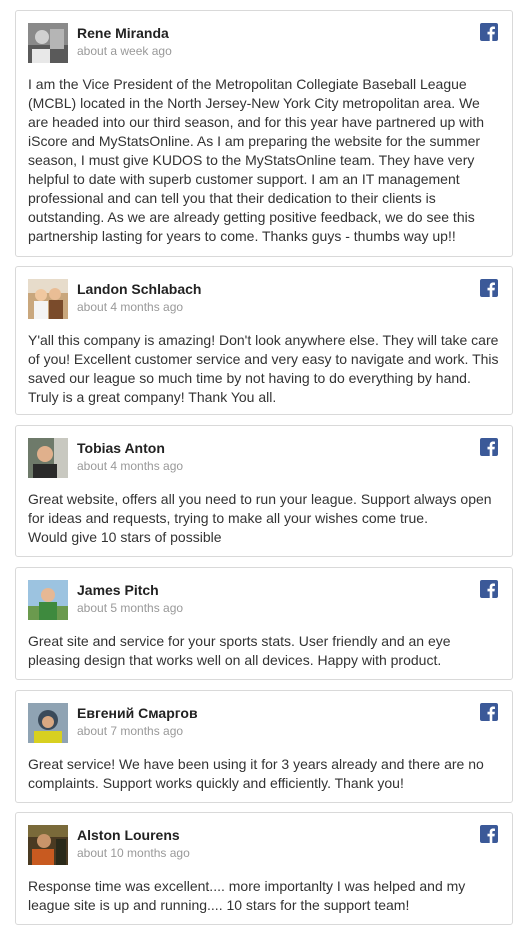 The height and width of the screenshot is (928, 528). Describe the element at coordinates (128, 835) in the screenshot. I see `author-name: Alston Lourens` at that location.